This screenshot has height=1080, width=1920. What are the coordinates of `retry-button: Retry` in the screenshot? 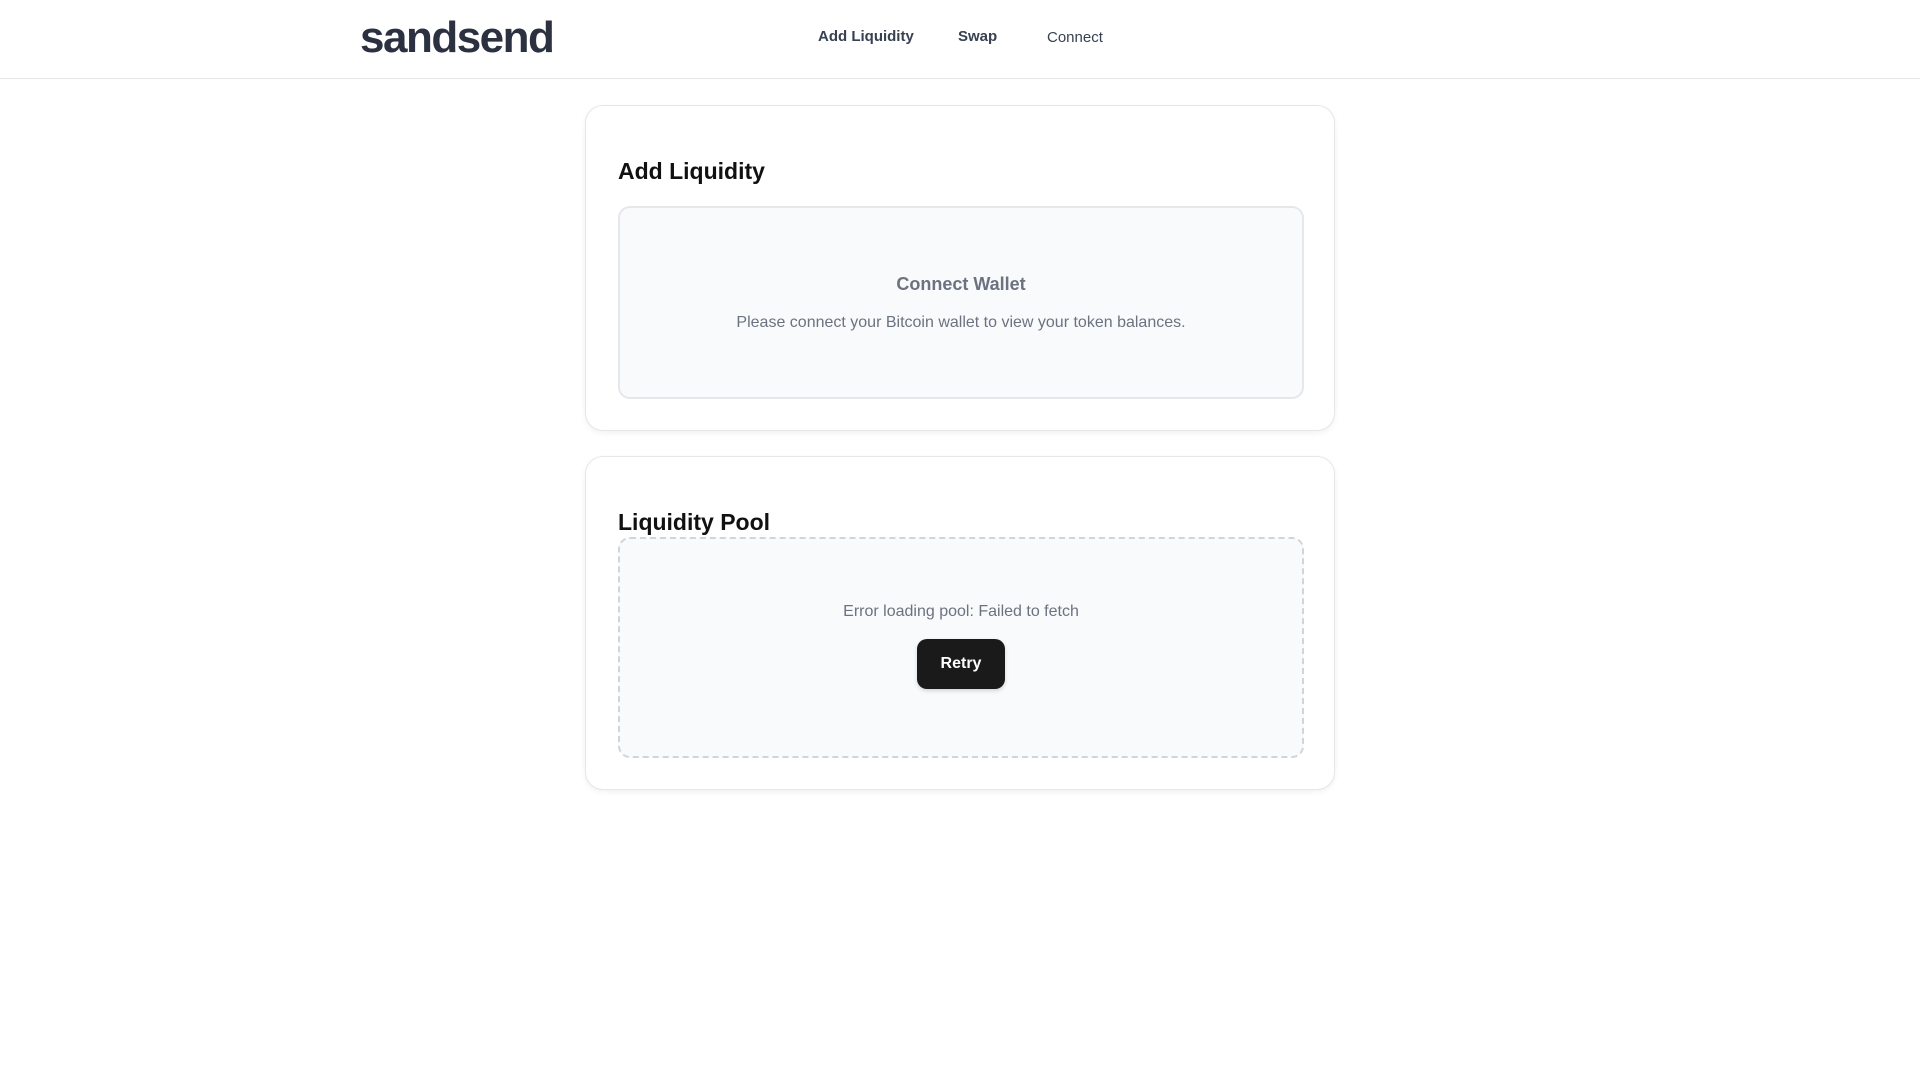 It's located at (961, 664).